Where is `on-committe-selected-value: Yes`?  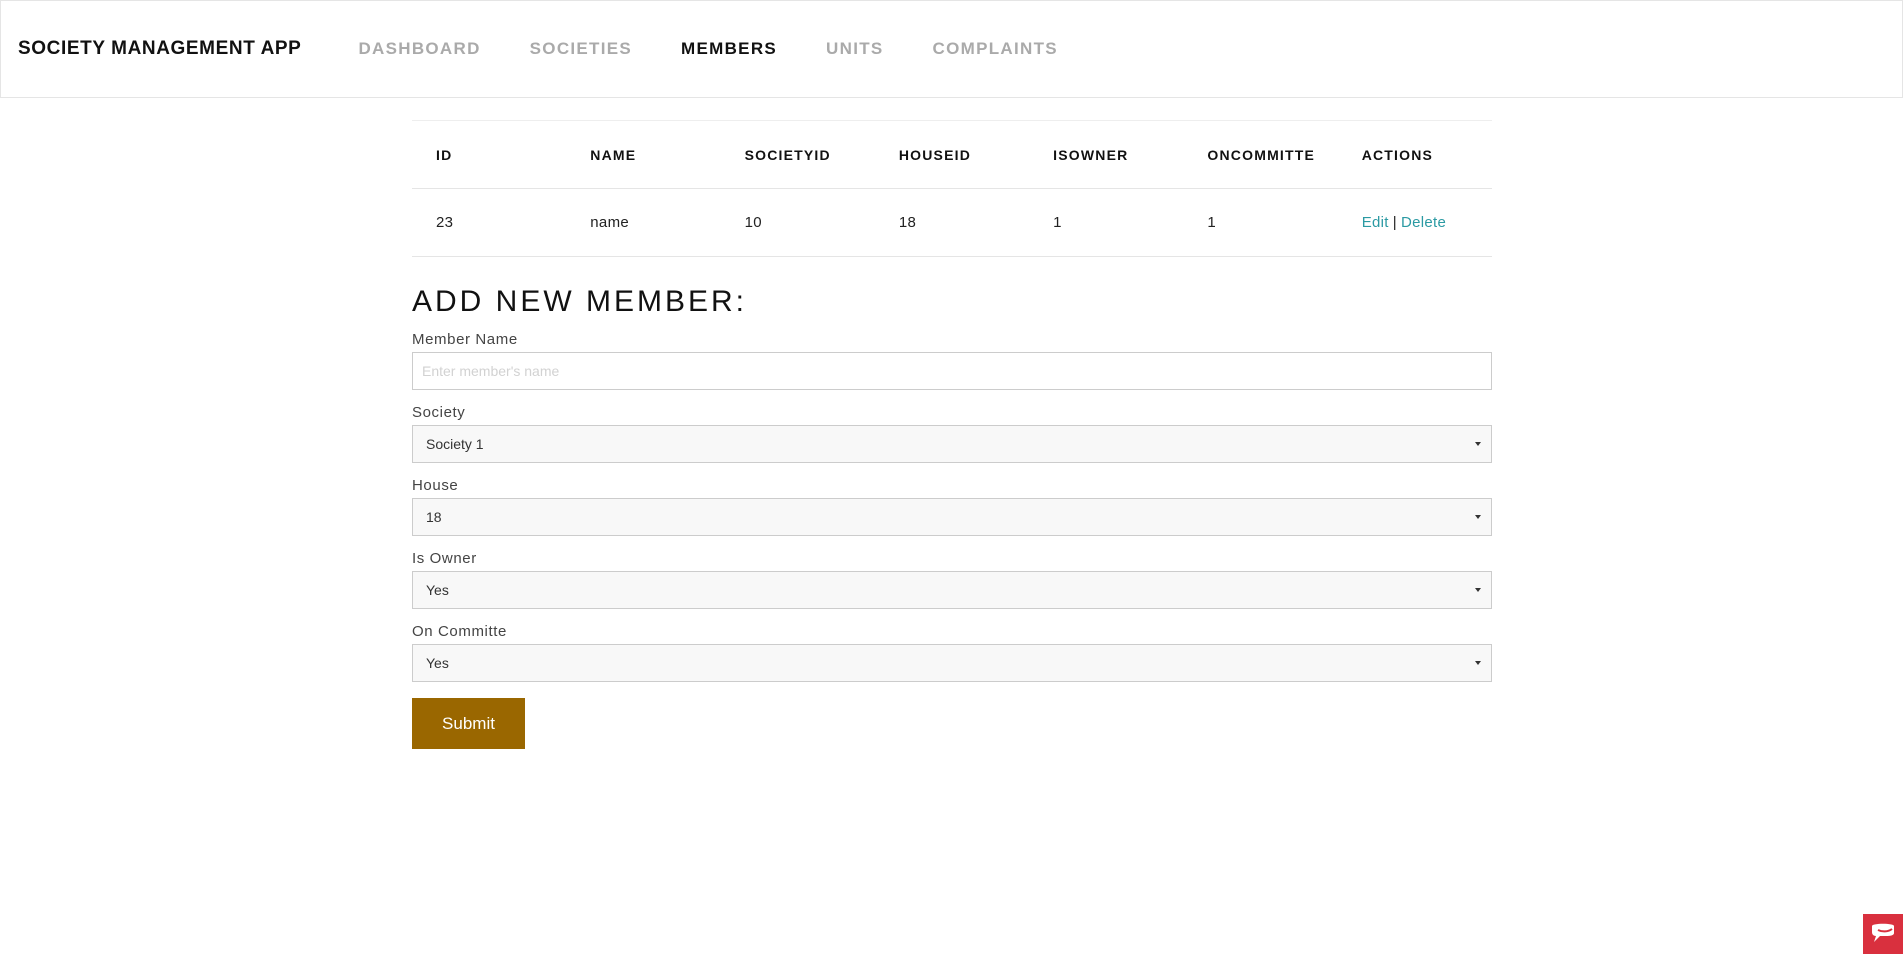
on-committe-selected-value: Yes is located at coordinates (437, 663).